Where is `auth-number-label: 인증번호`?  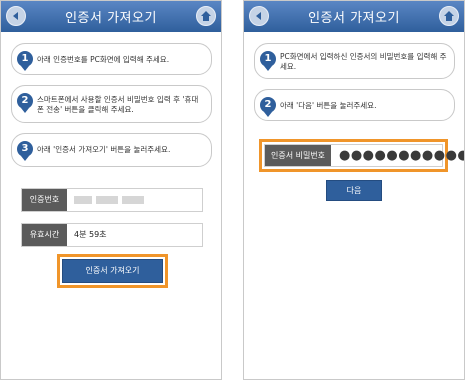 auth-number-label: 인증번호 is located at coordinates (44, 200).